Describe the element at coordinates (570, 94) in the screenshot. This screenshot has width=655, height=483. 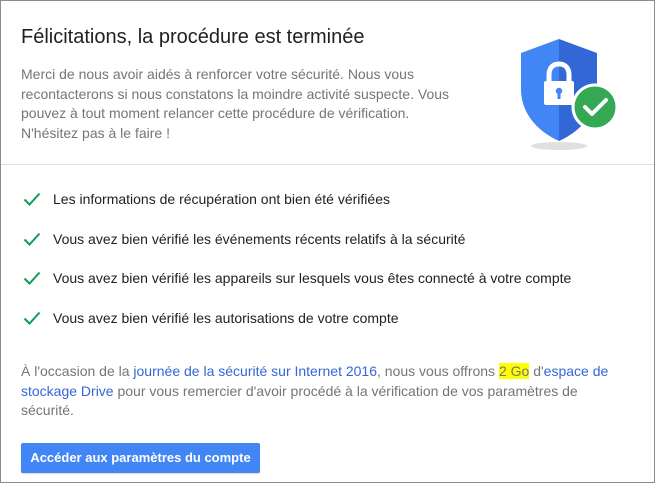
I see `shield-lock-icon` at that location.